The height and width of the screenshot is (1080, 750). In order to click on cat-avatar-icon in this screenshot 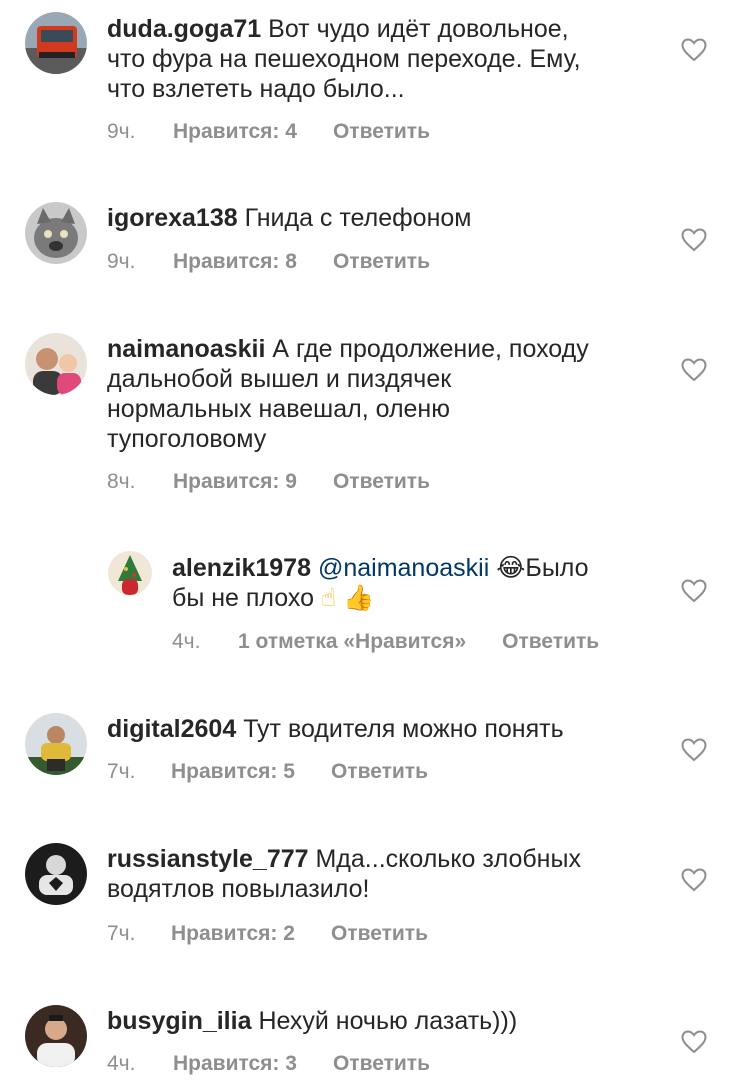, I will do `click(56, 233)`.